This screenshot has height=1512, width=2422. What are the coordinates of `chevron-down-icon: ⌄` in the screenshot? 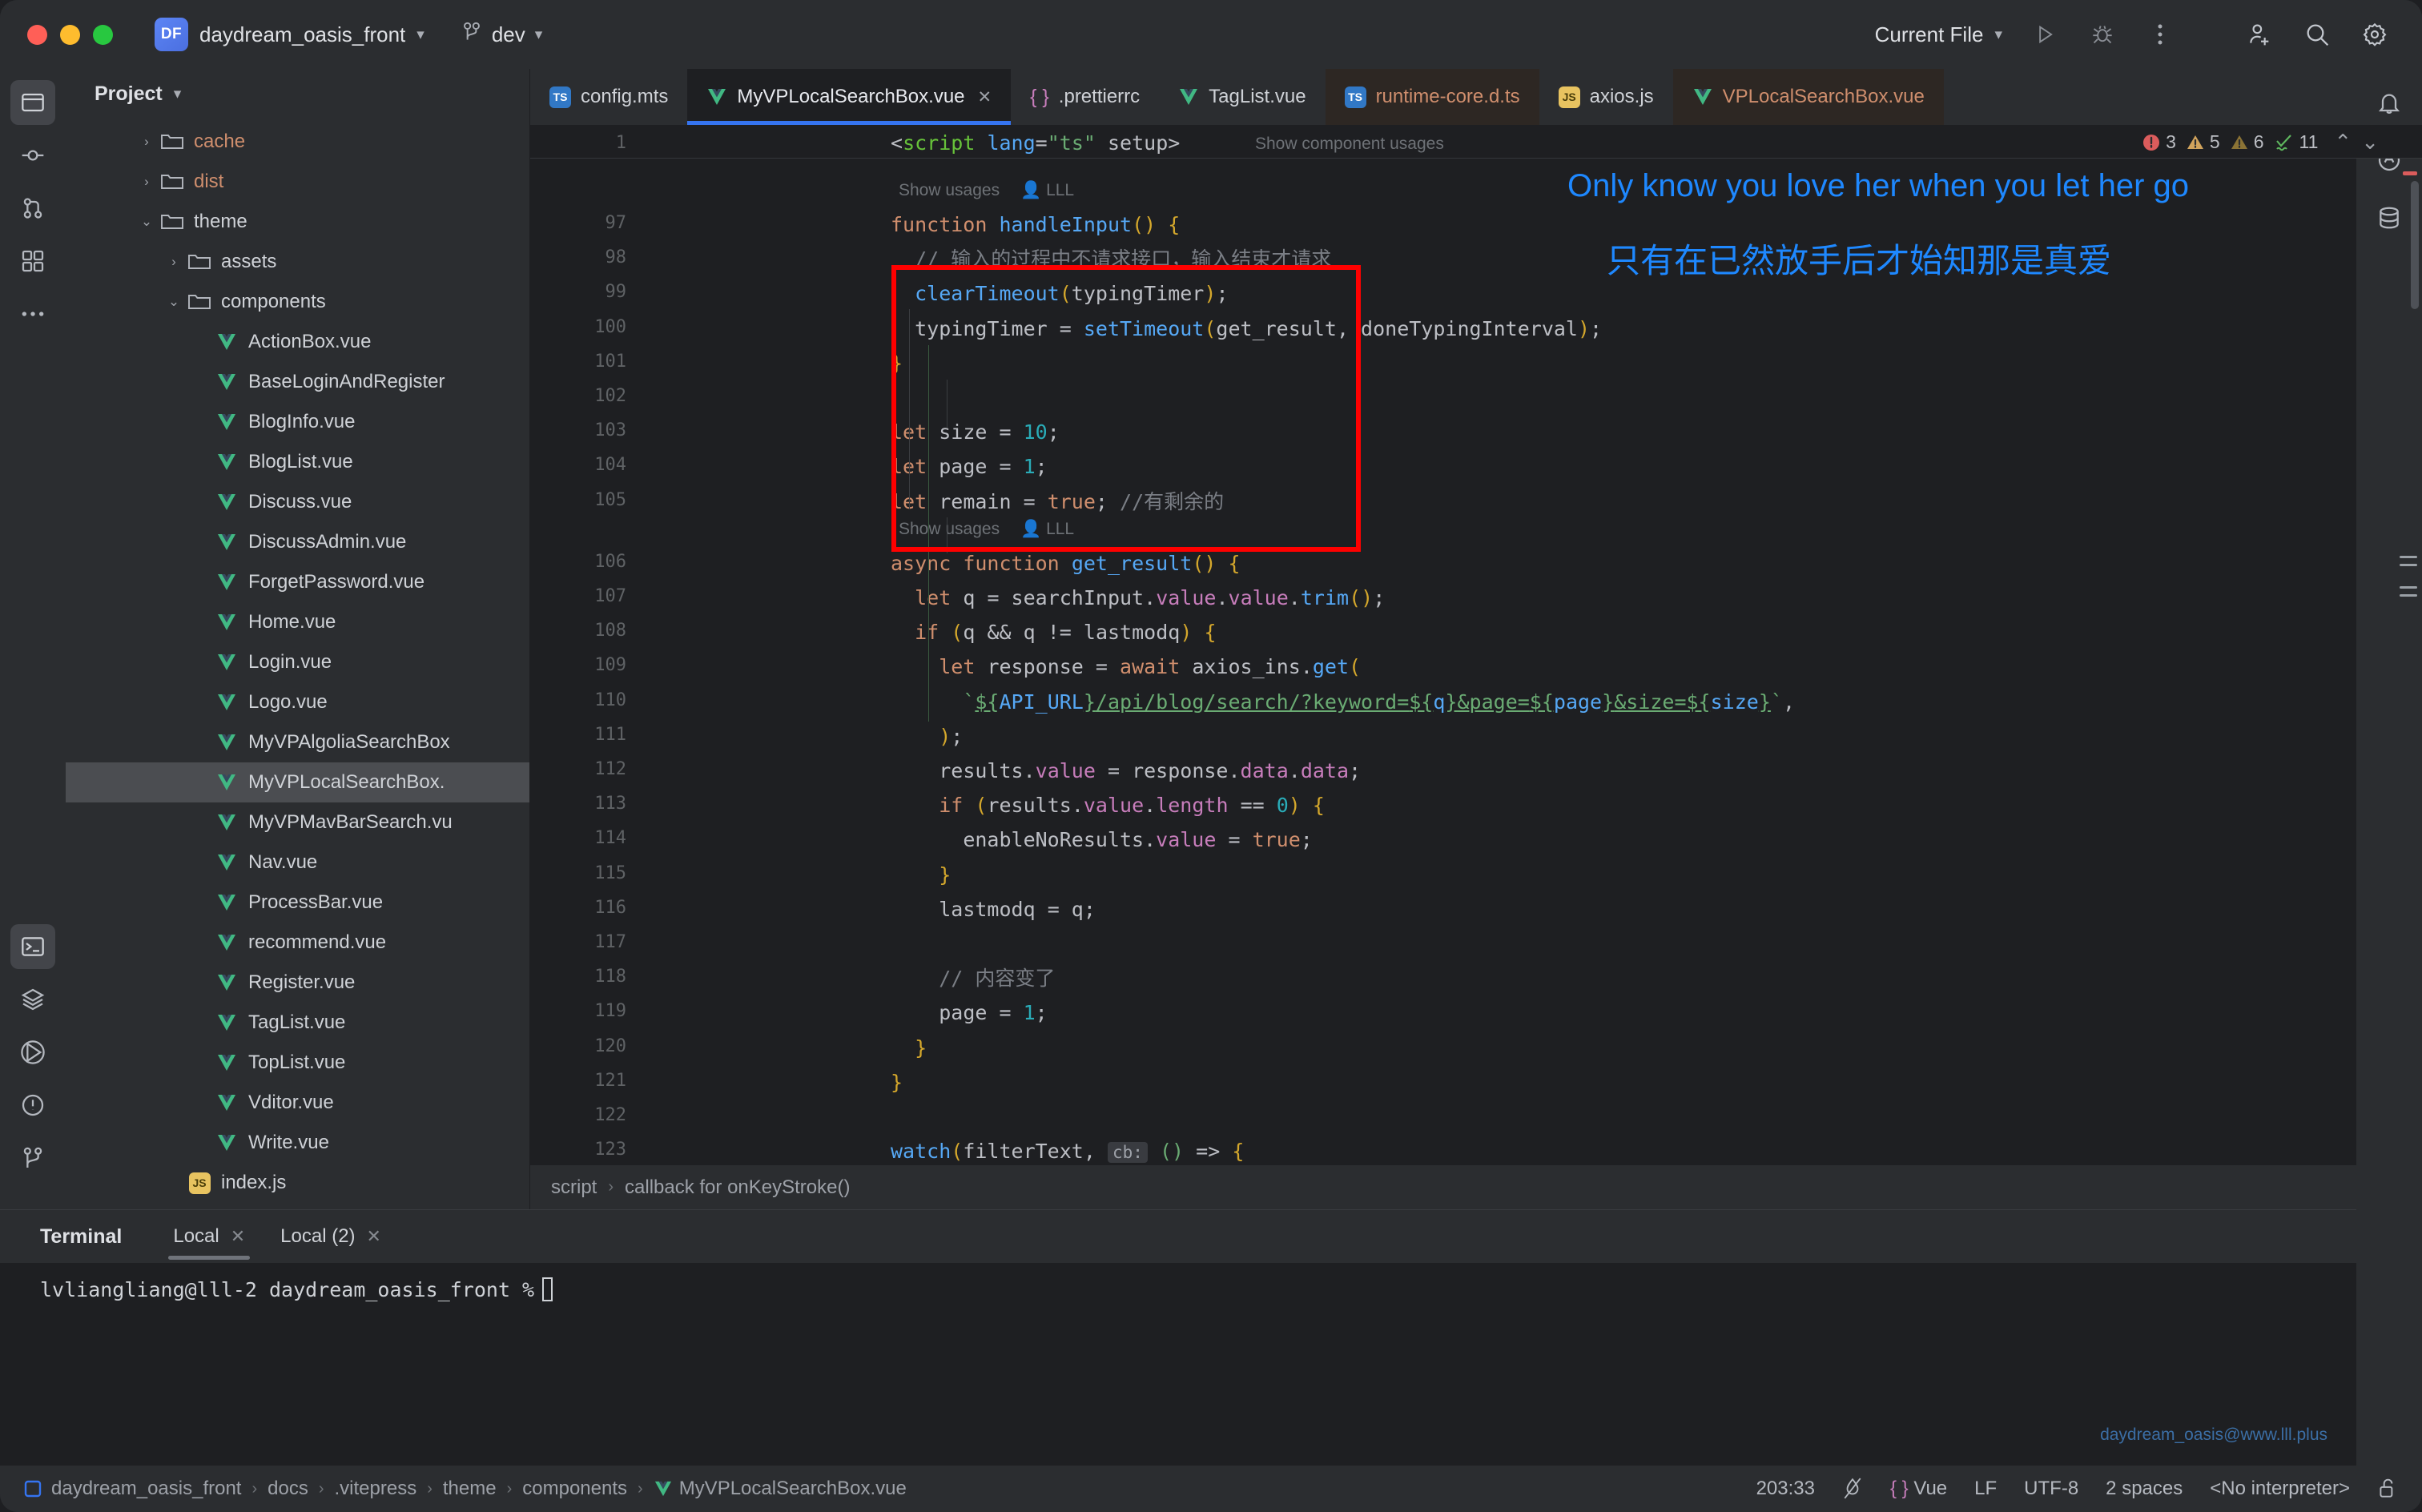 It's located at (2370, 142).